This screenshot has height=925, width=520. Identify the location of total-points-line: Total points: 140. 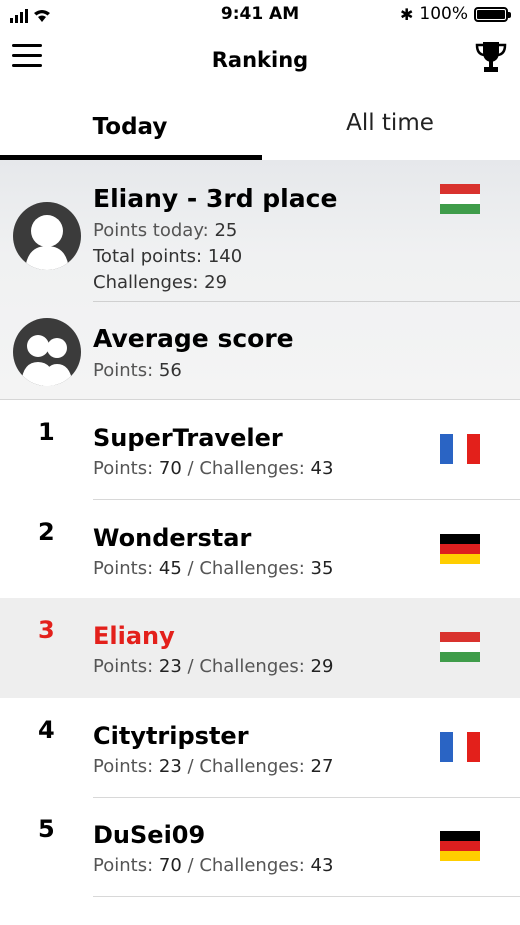
(167, 256).